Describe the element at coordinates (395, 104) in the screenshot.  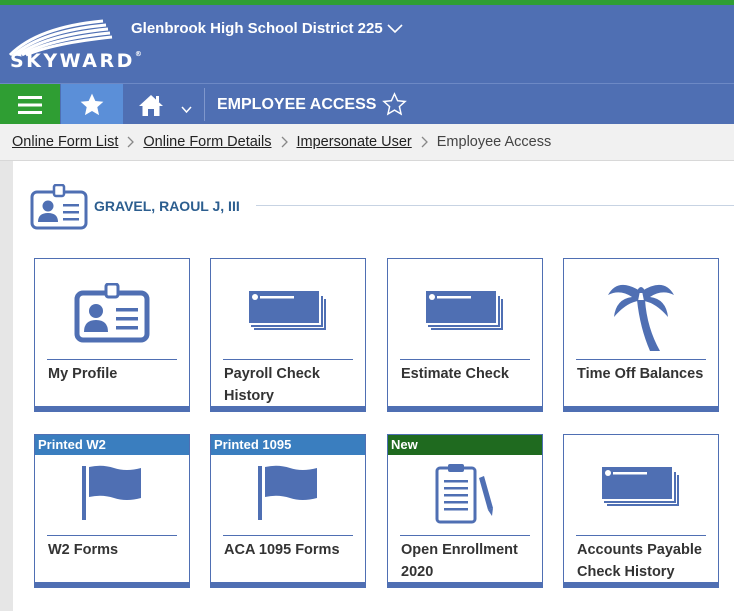
I see `star-outline-icon` at that location.